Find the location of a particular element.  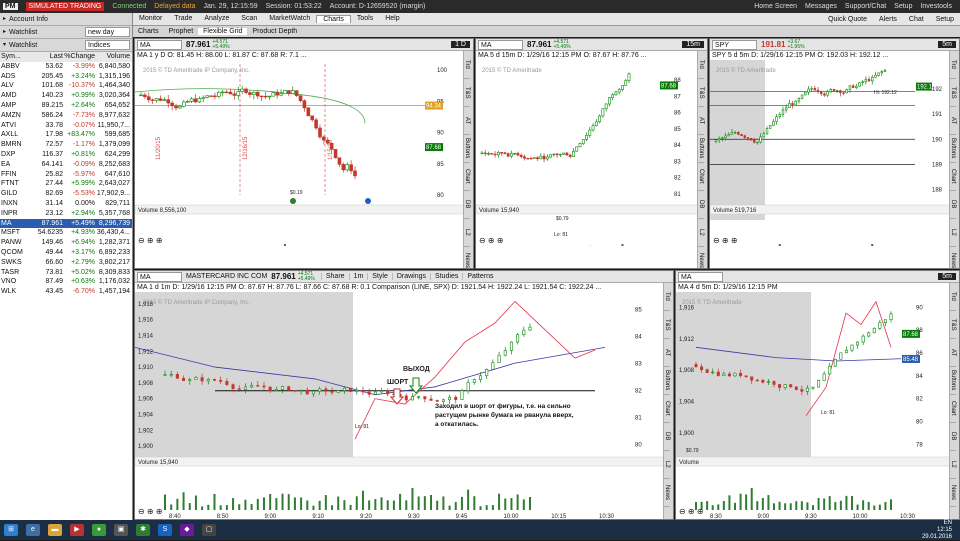

watchlist-row: MA87.961+5.49%8,296,739 is located at coordinates (66, 224).